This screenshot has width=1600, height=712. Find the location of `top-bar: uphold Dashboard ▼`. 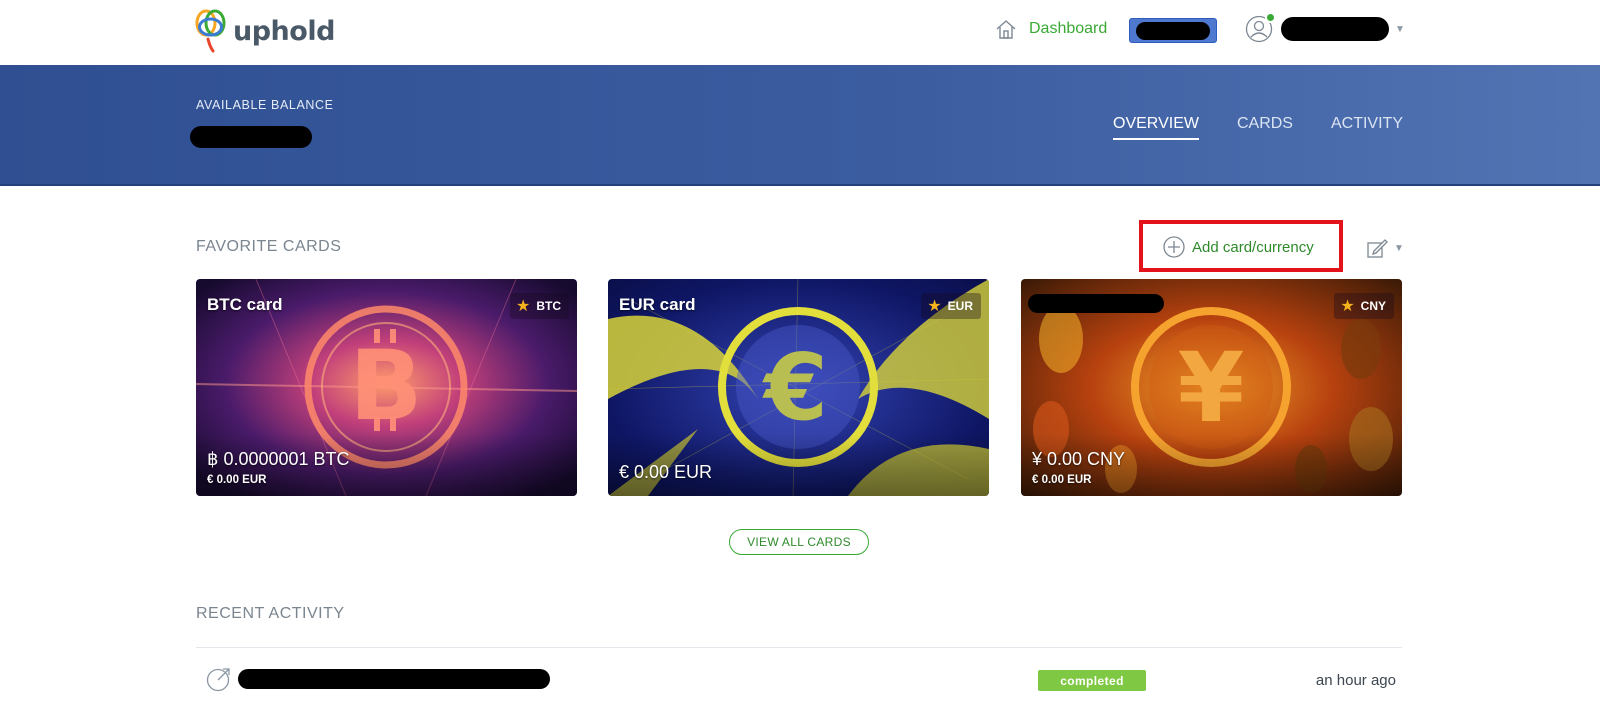

top-bar: uphold Dashboard ▼ is located at coordinates (800, 32).